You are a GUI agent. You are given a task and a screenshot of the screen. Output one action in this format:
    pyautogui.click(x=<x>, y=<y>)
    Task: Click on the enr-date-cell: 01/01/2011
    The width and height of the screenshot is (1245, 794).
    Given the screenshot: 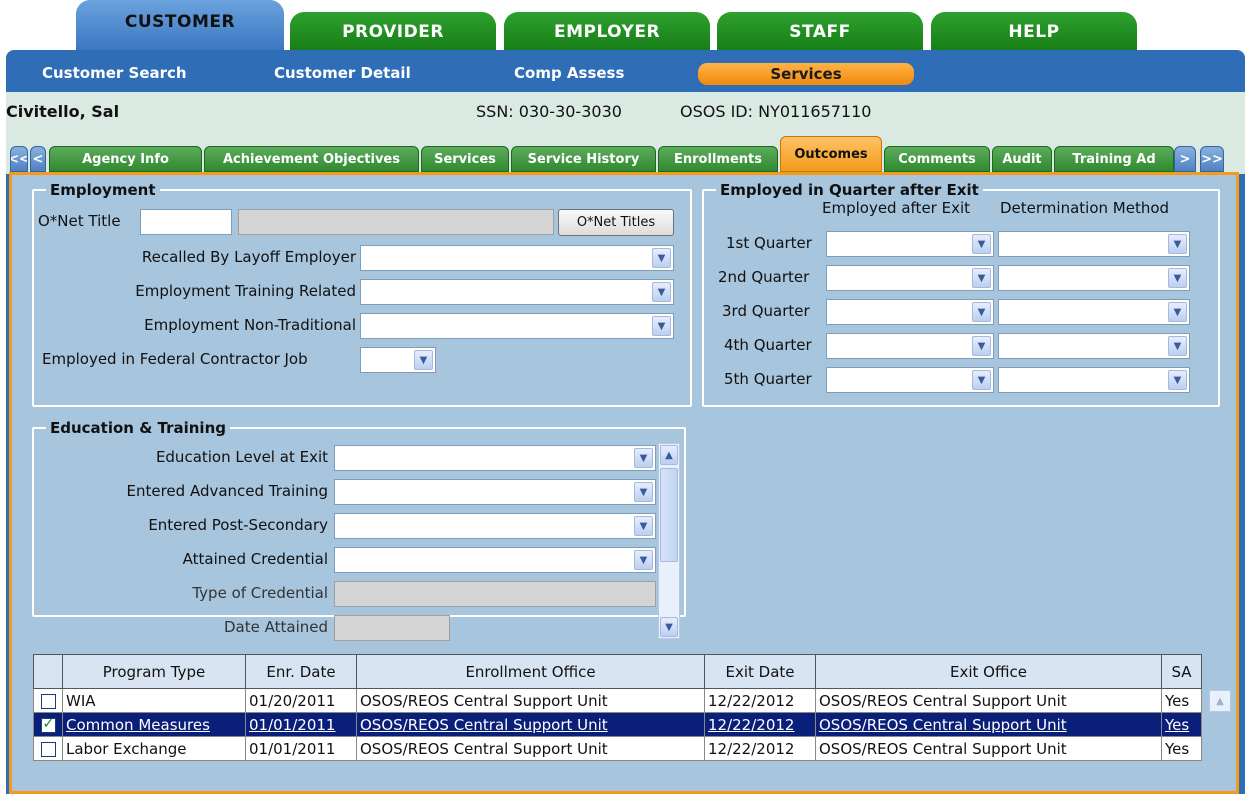 What is the action you would take?
    pyautogui.click(x=301, y=724)
    